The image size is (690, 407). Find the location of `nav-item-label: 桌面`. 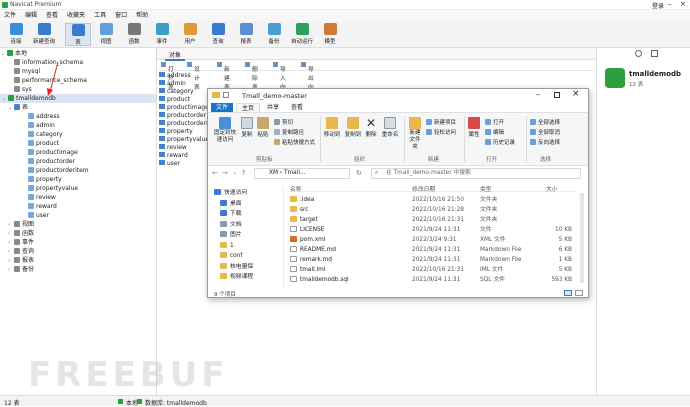

nav-item-label: 桌面 is located at coordinates (236, 203).